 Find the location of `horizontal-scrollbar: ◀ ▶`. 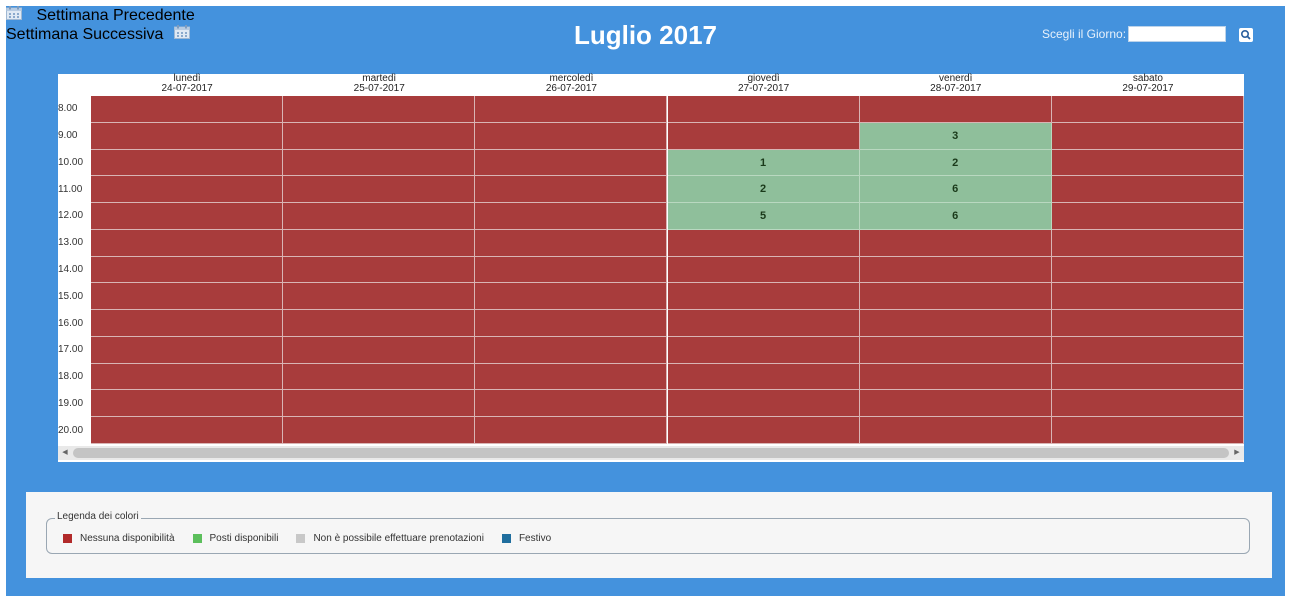

horizontal-scrollbar: ◀ ▶ is located at coordinates (651, 453).